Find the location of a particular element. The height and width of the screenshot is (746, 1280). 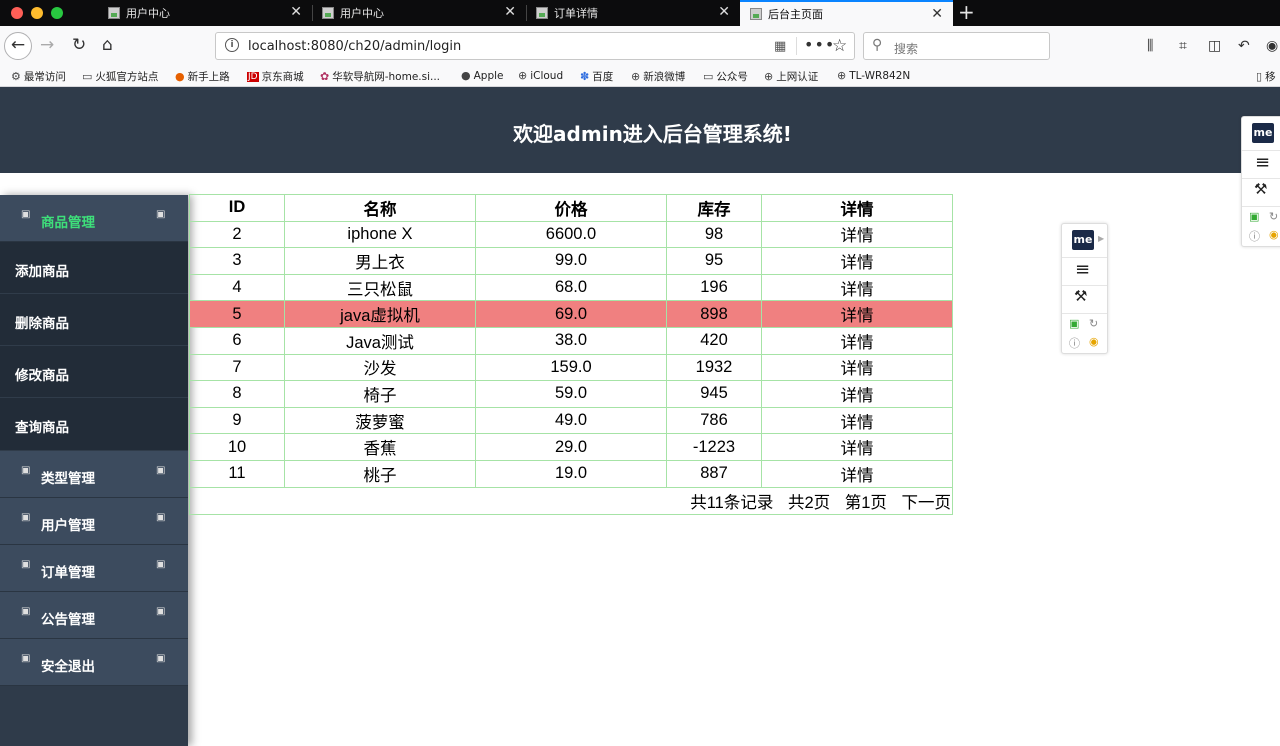

url-text: localhost:8080/ch20/admin/login is located at coordinates (354, 46).